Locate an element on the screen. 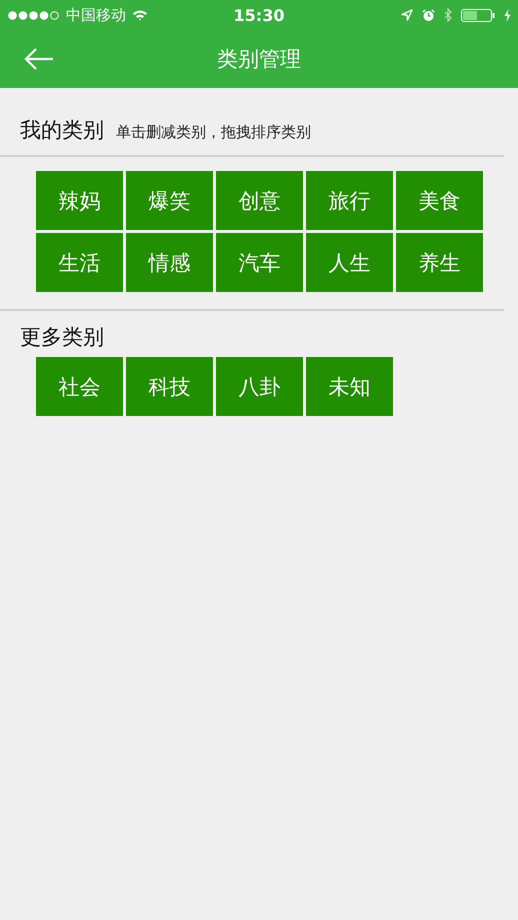  alarm-icon is located at coordinates (428, 15).